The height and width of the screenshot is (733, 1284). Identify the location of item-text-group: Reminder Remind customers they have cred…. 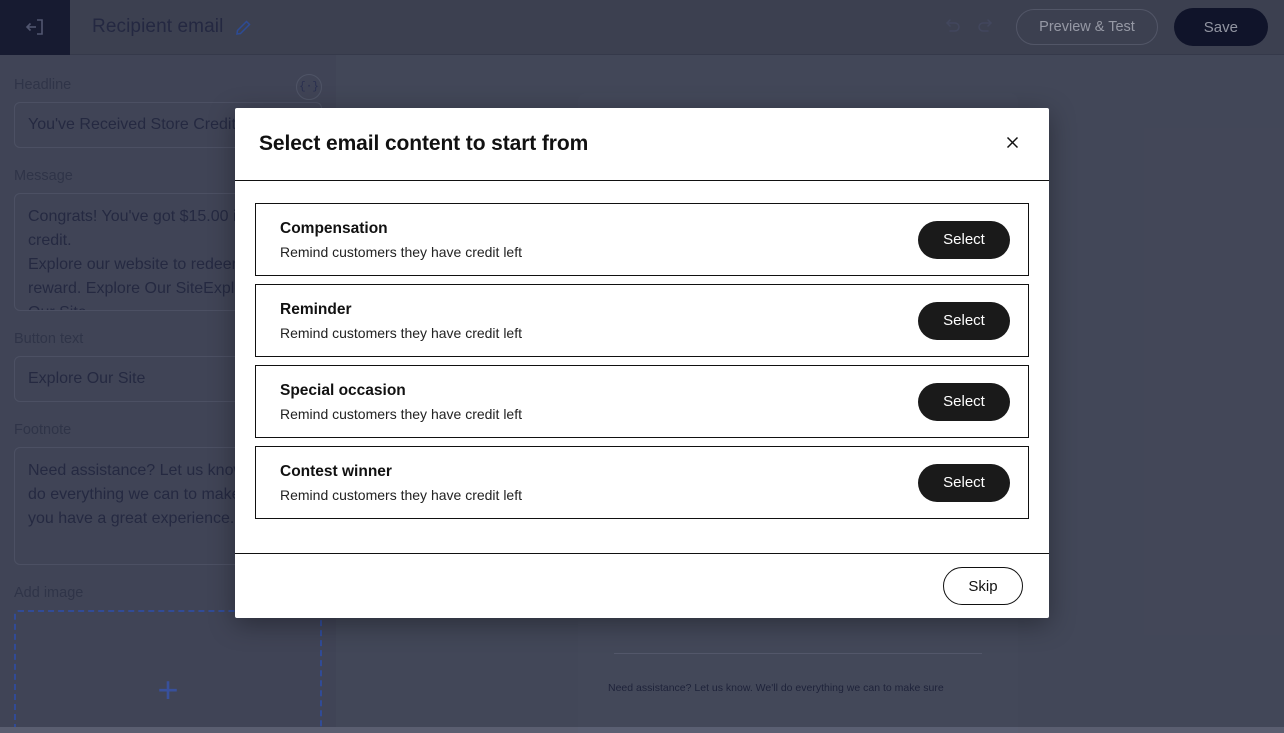
(401, 321).